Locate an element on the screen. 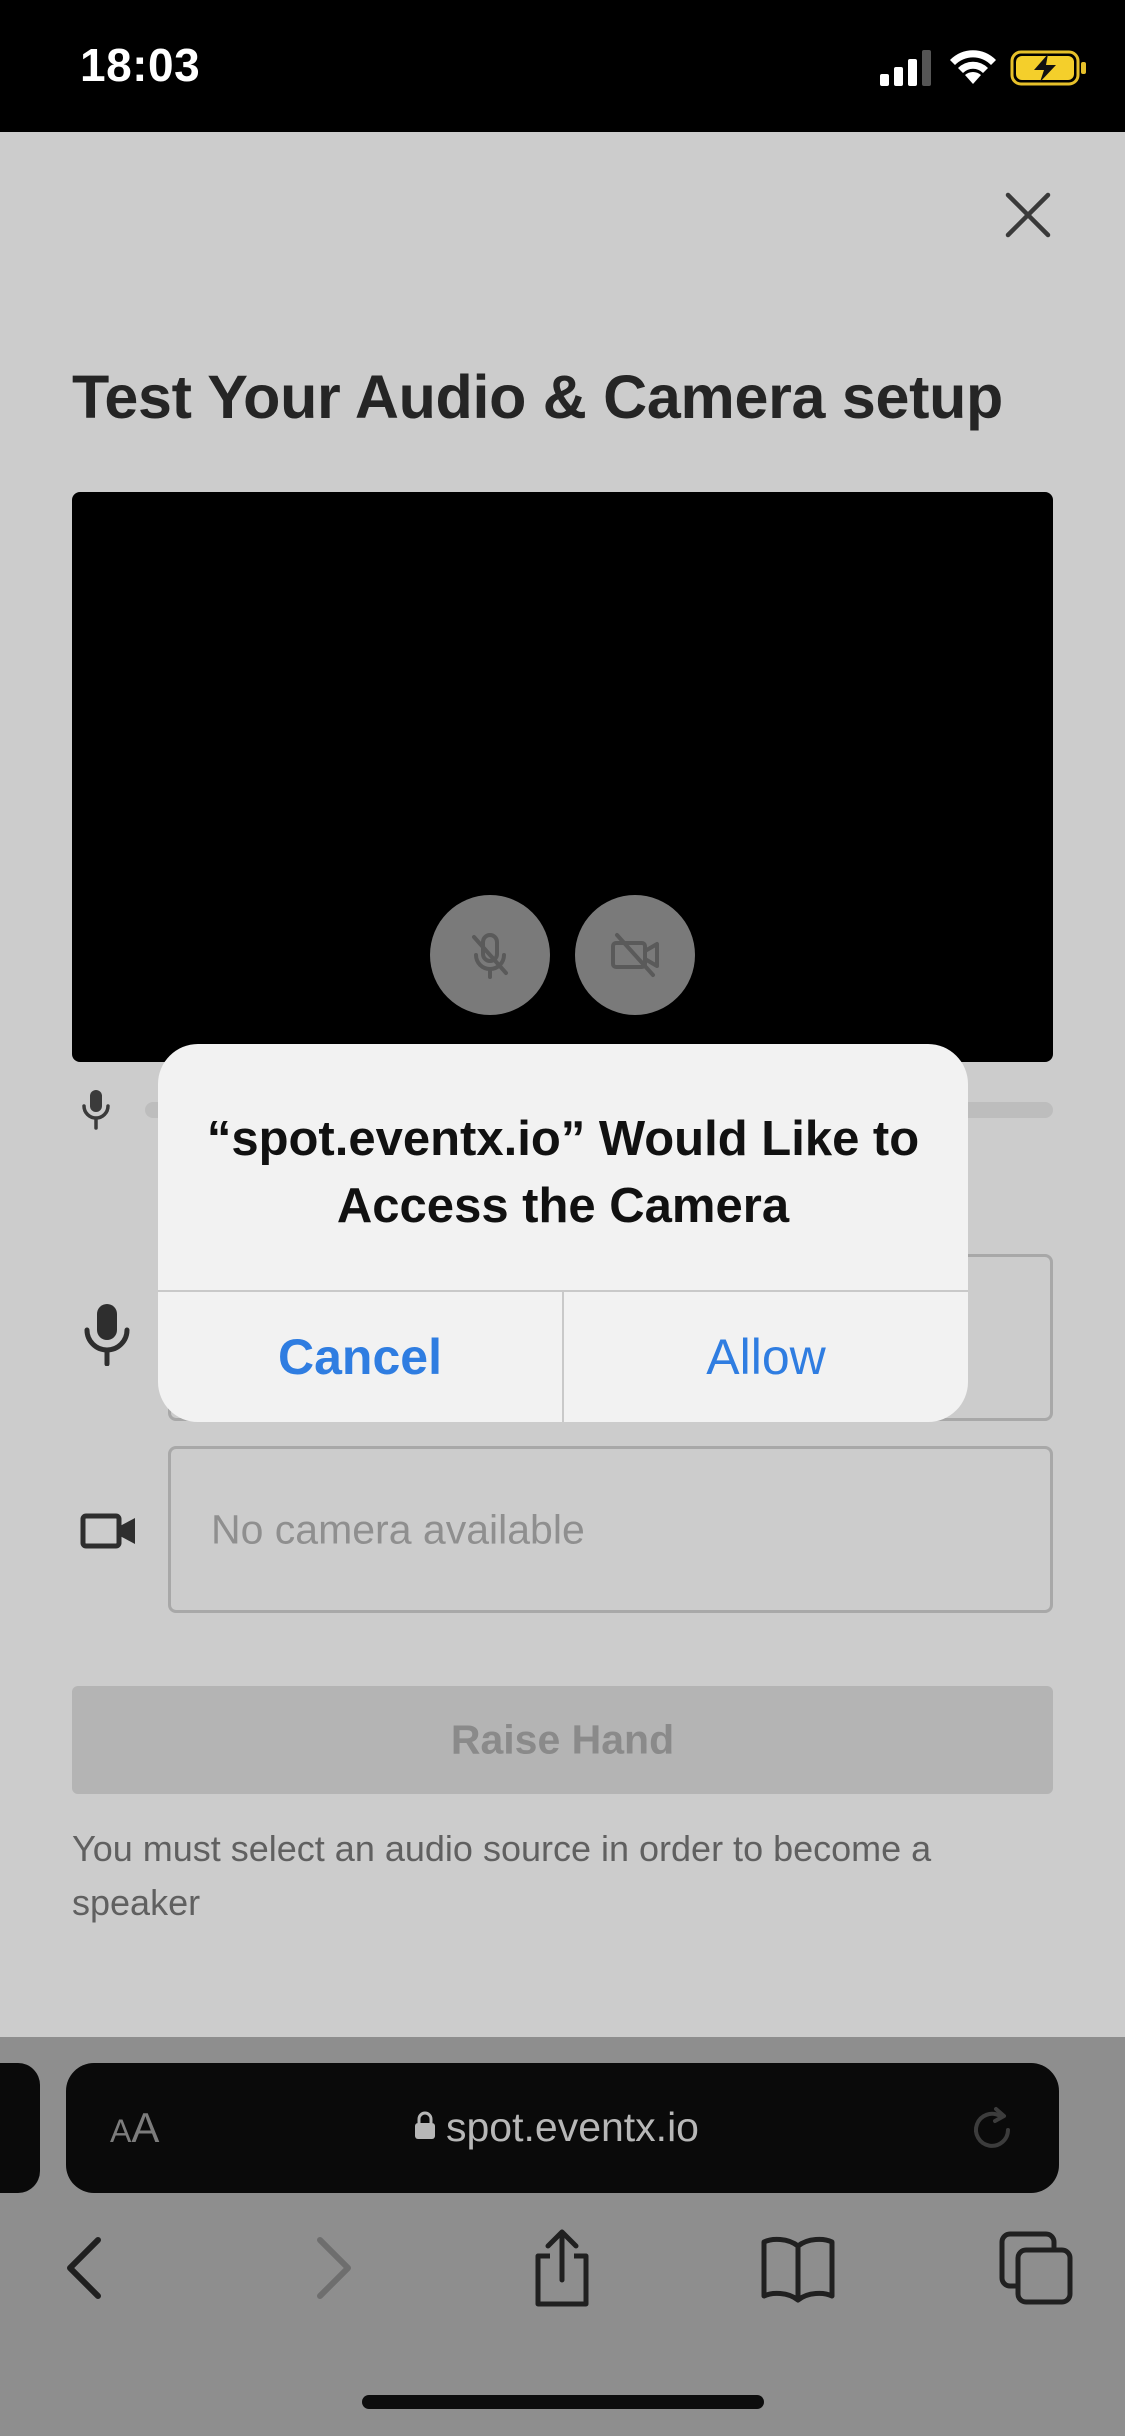  camera-source-select: No camera available is located at coordinates (610, 1529).